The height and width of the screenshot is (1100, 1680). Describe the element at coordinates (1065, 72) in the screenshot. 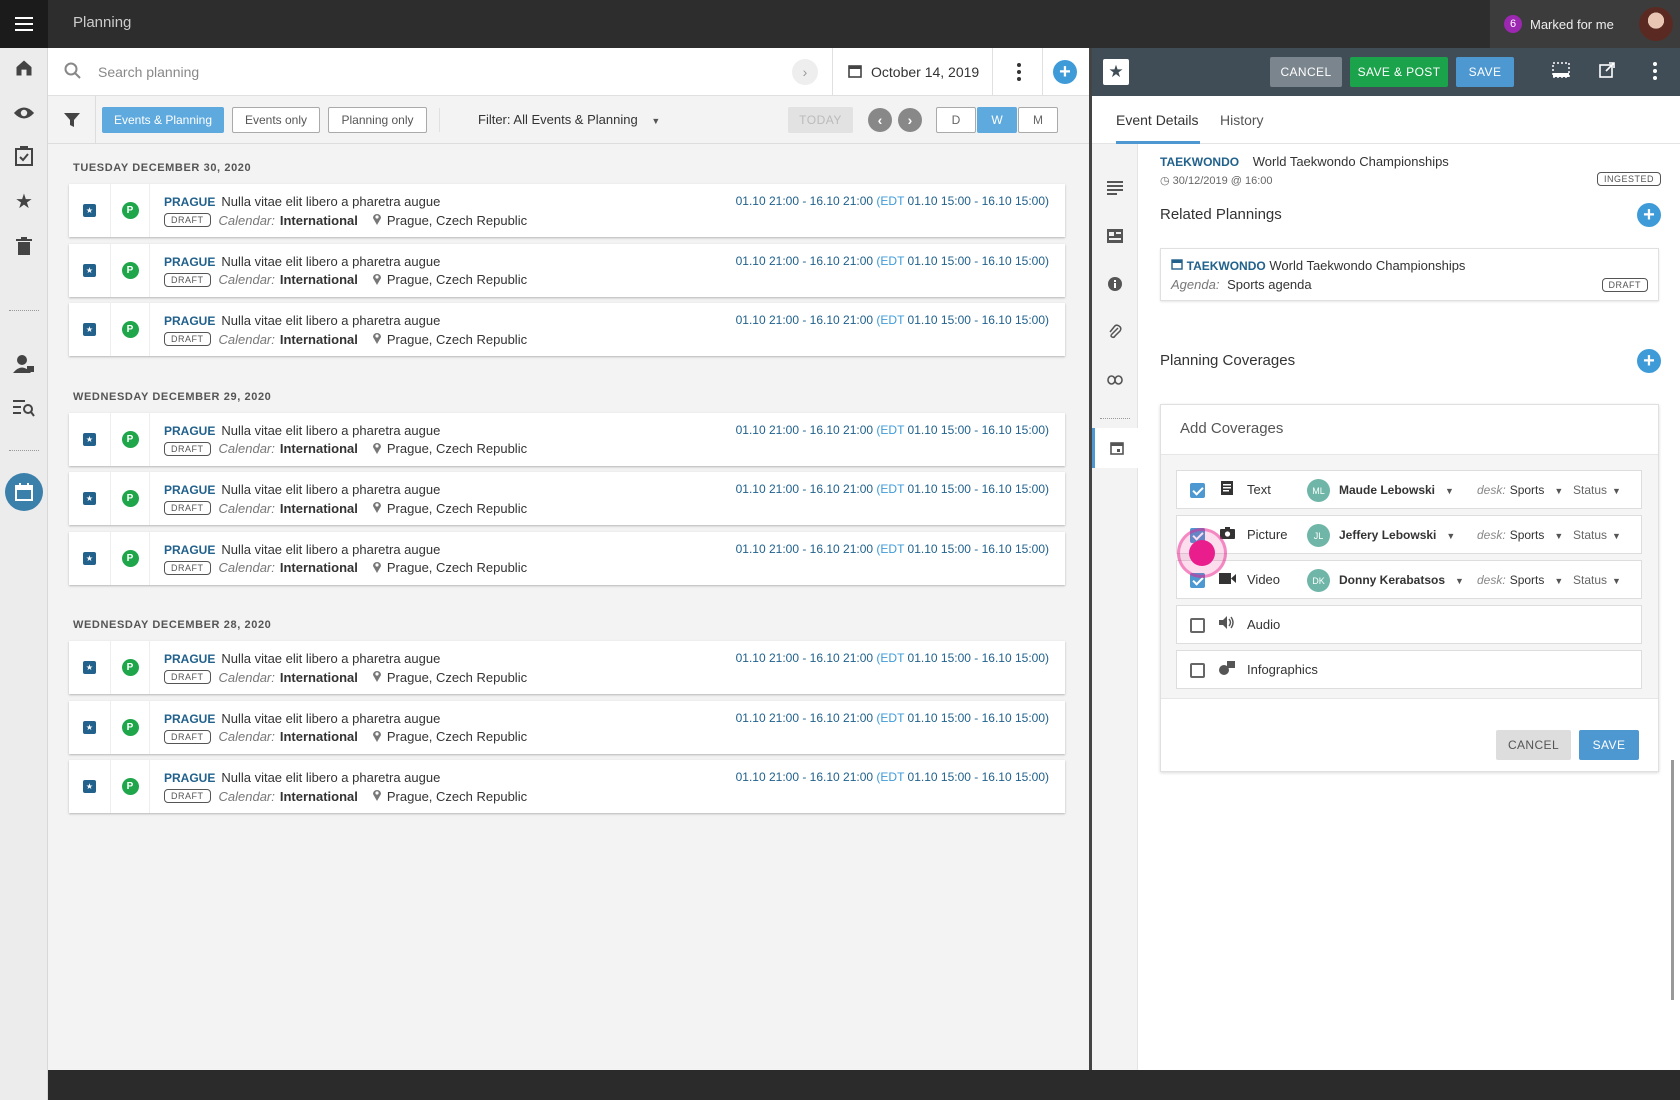

I see `add-item-button: +` at that location.